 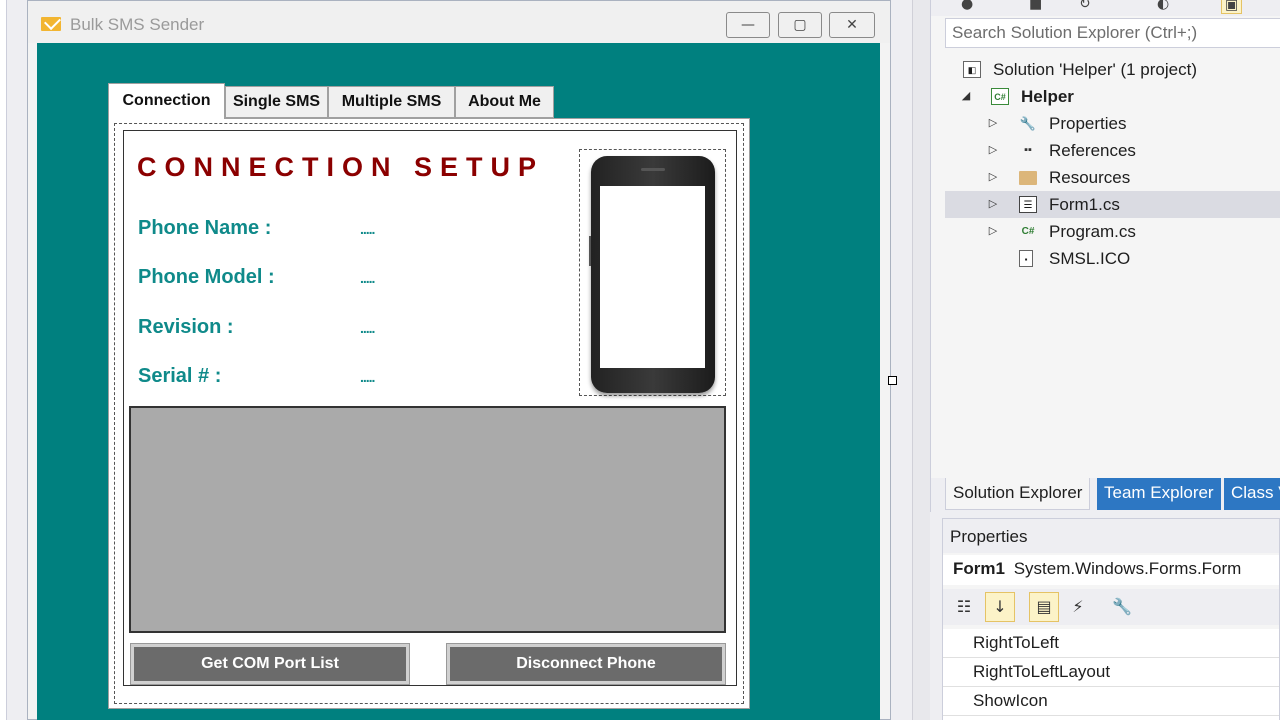 What do you see at coordinates (206, 277) in the screenshot?
I see `phone-model-label: Phone Model :` at bounding box center [206, 277].